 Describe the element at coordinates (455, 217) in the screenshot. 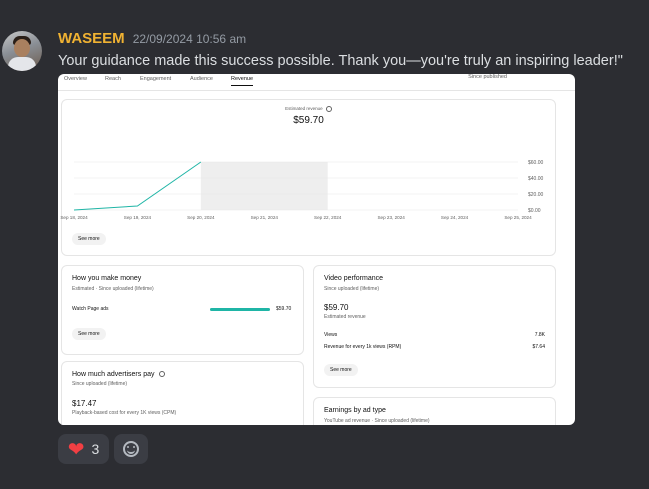

I see `x-tick-label: Sep 24, 2024` at that location.